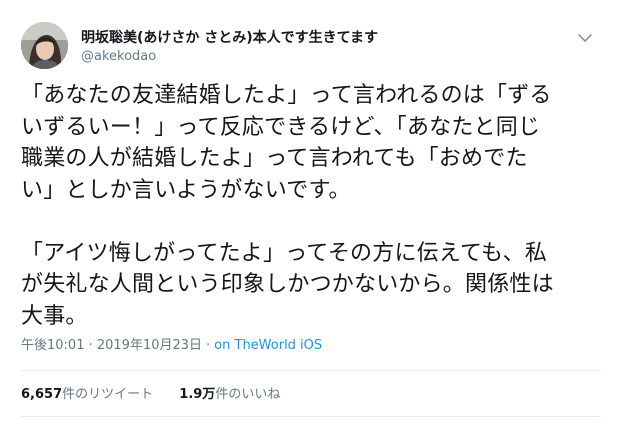 The height and width of the screenshot is (424, 618). I want to click on timestamp: 午後10:01 · 2019年10月23日, so click(111, 345).